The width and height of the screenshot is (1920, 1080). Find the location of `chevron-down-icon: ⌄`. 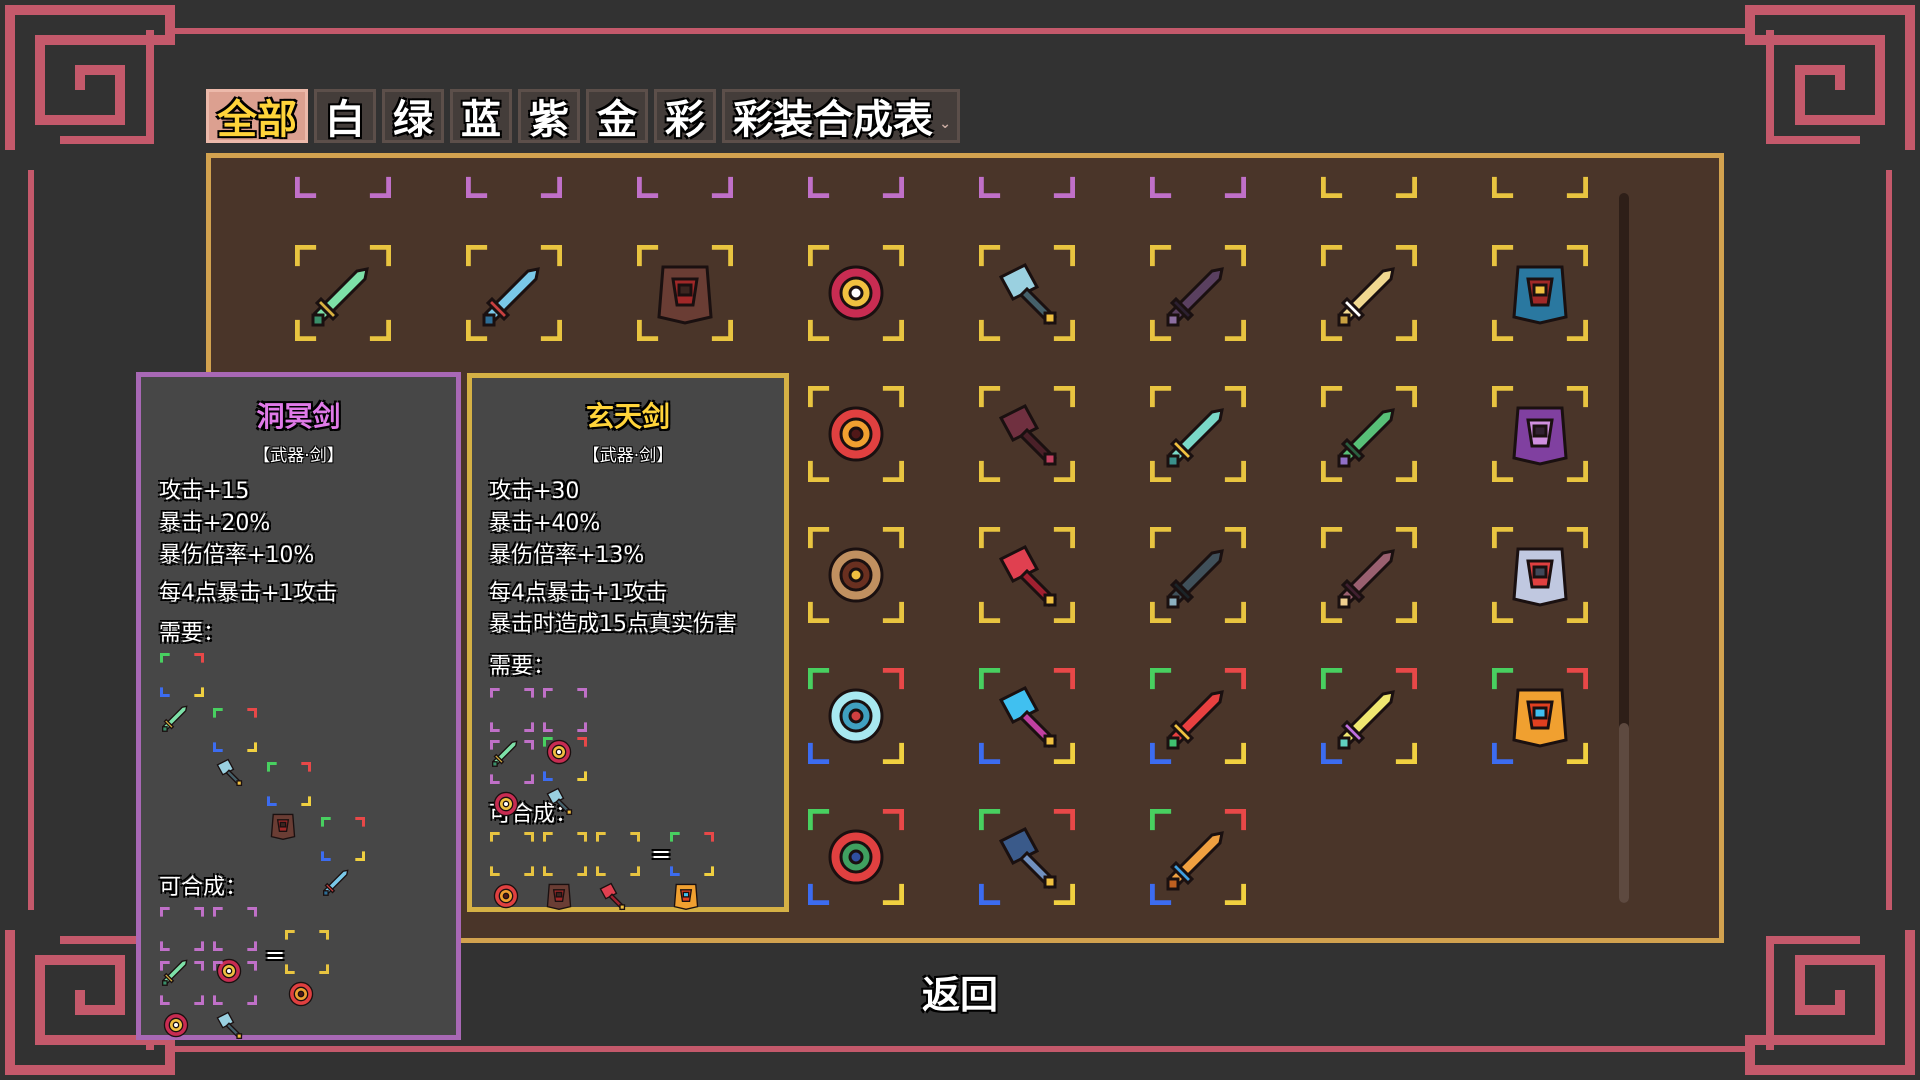

chevron-down-icon: ⌄ is located at coordinates (945, 124).